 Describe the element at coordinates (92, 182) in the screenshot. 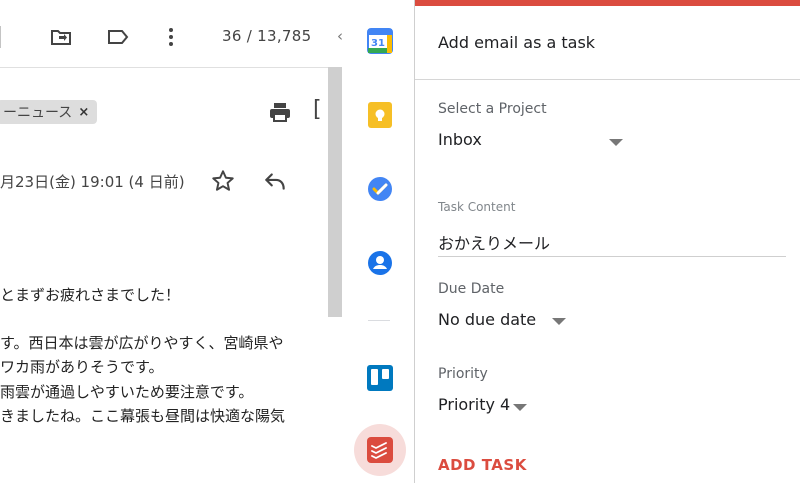

I see `email-date: 月23日(金) 19:01 (4 日前)` at that location.